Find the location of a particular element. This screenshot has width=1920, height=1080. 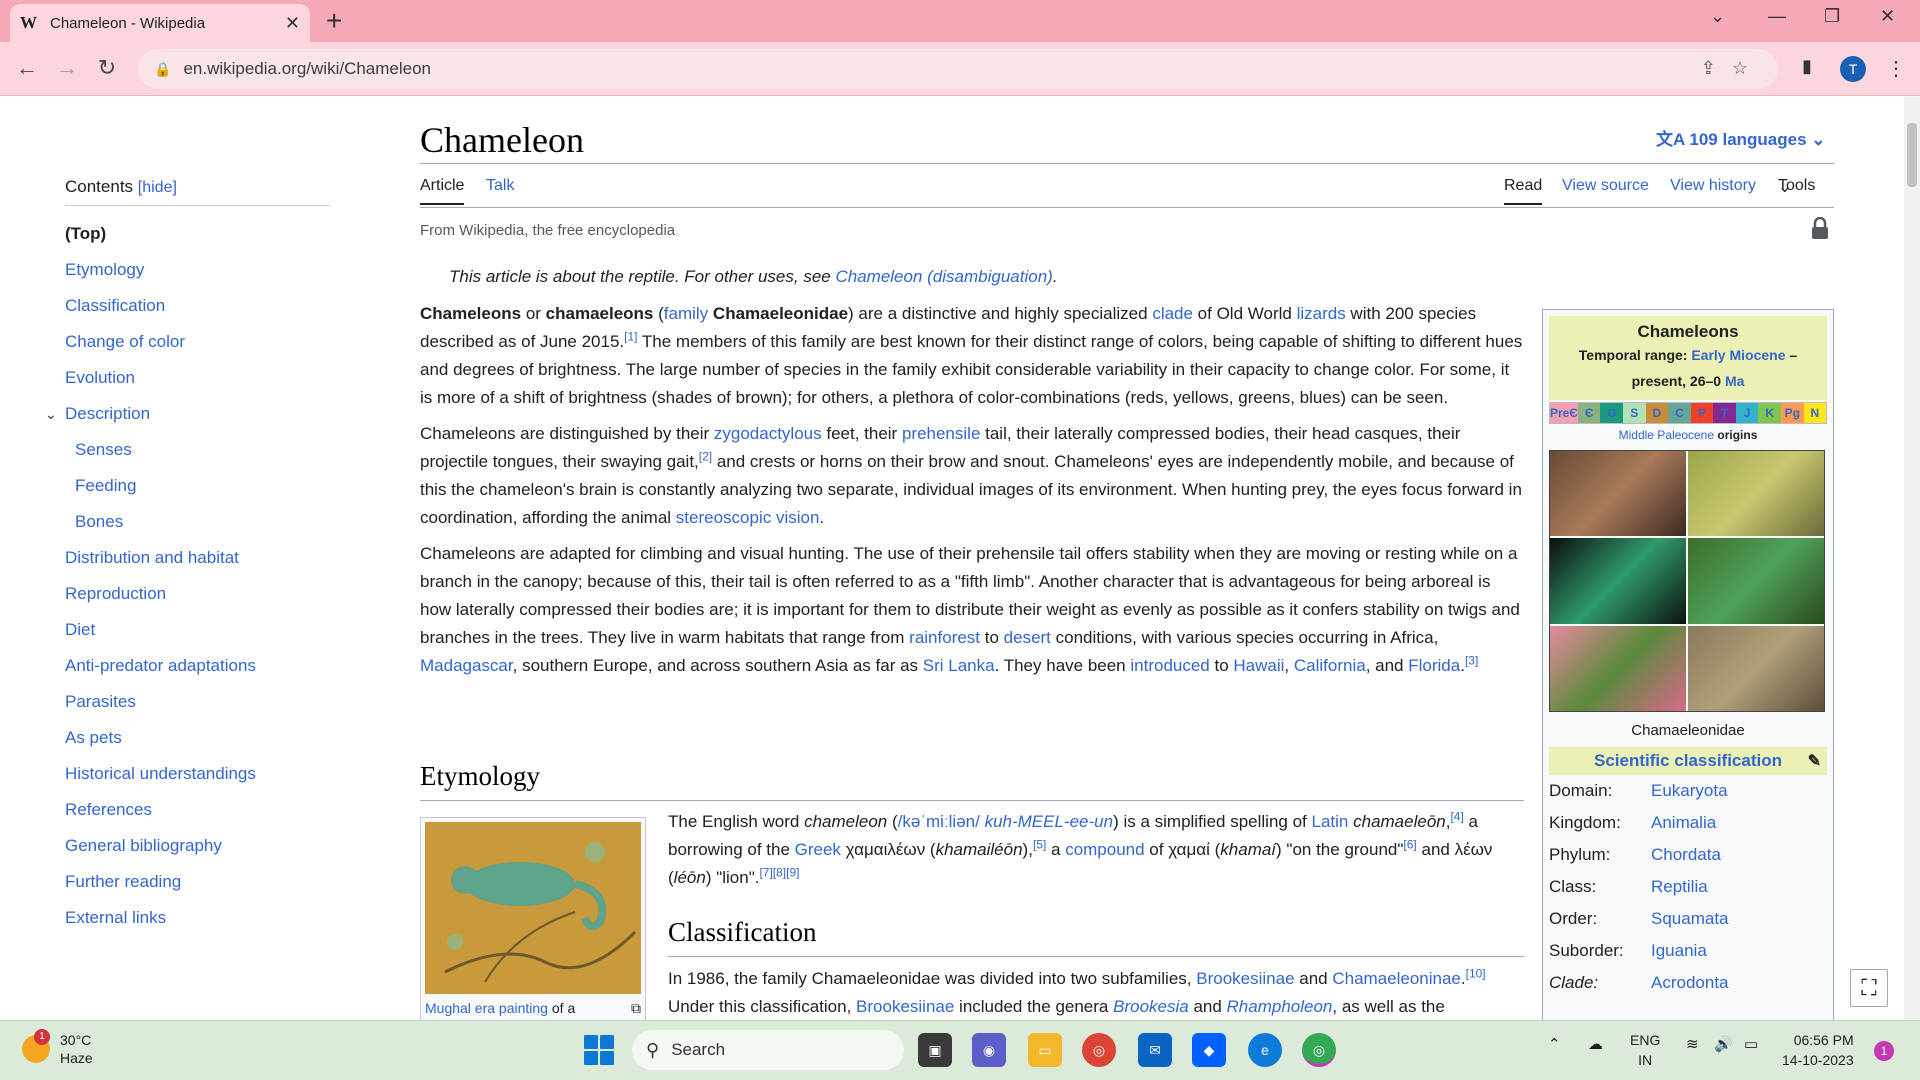

system-clock: 06:56 PM 14-10-2023 is located at coordinates (1818, 1050).